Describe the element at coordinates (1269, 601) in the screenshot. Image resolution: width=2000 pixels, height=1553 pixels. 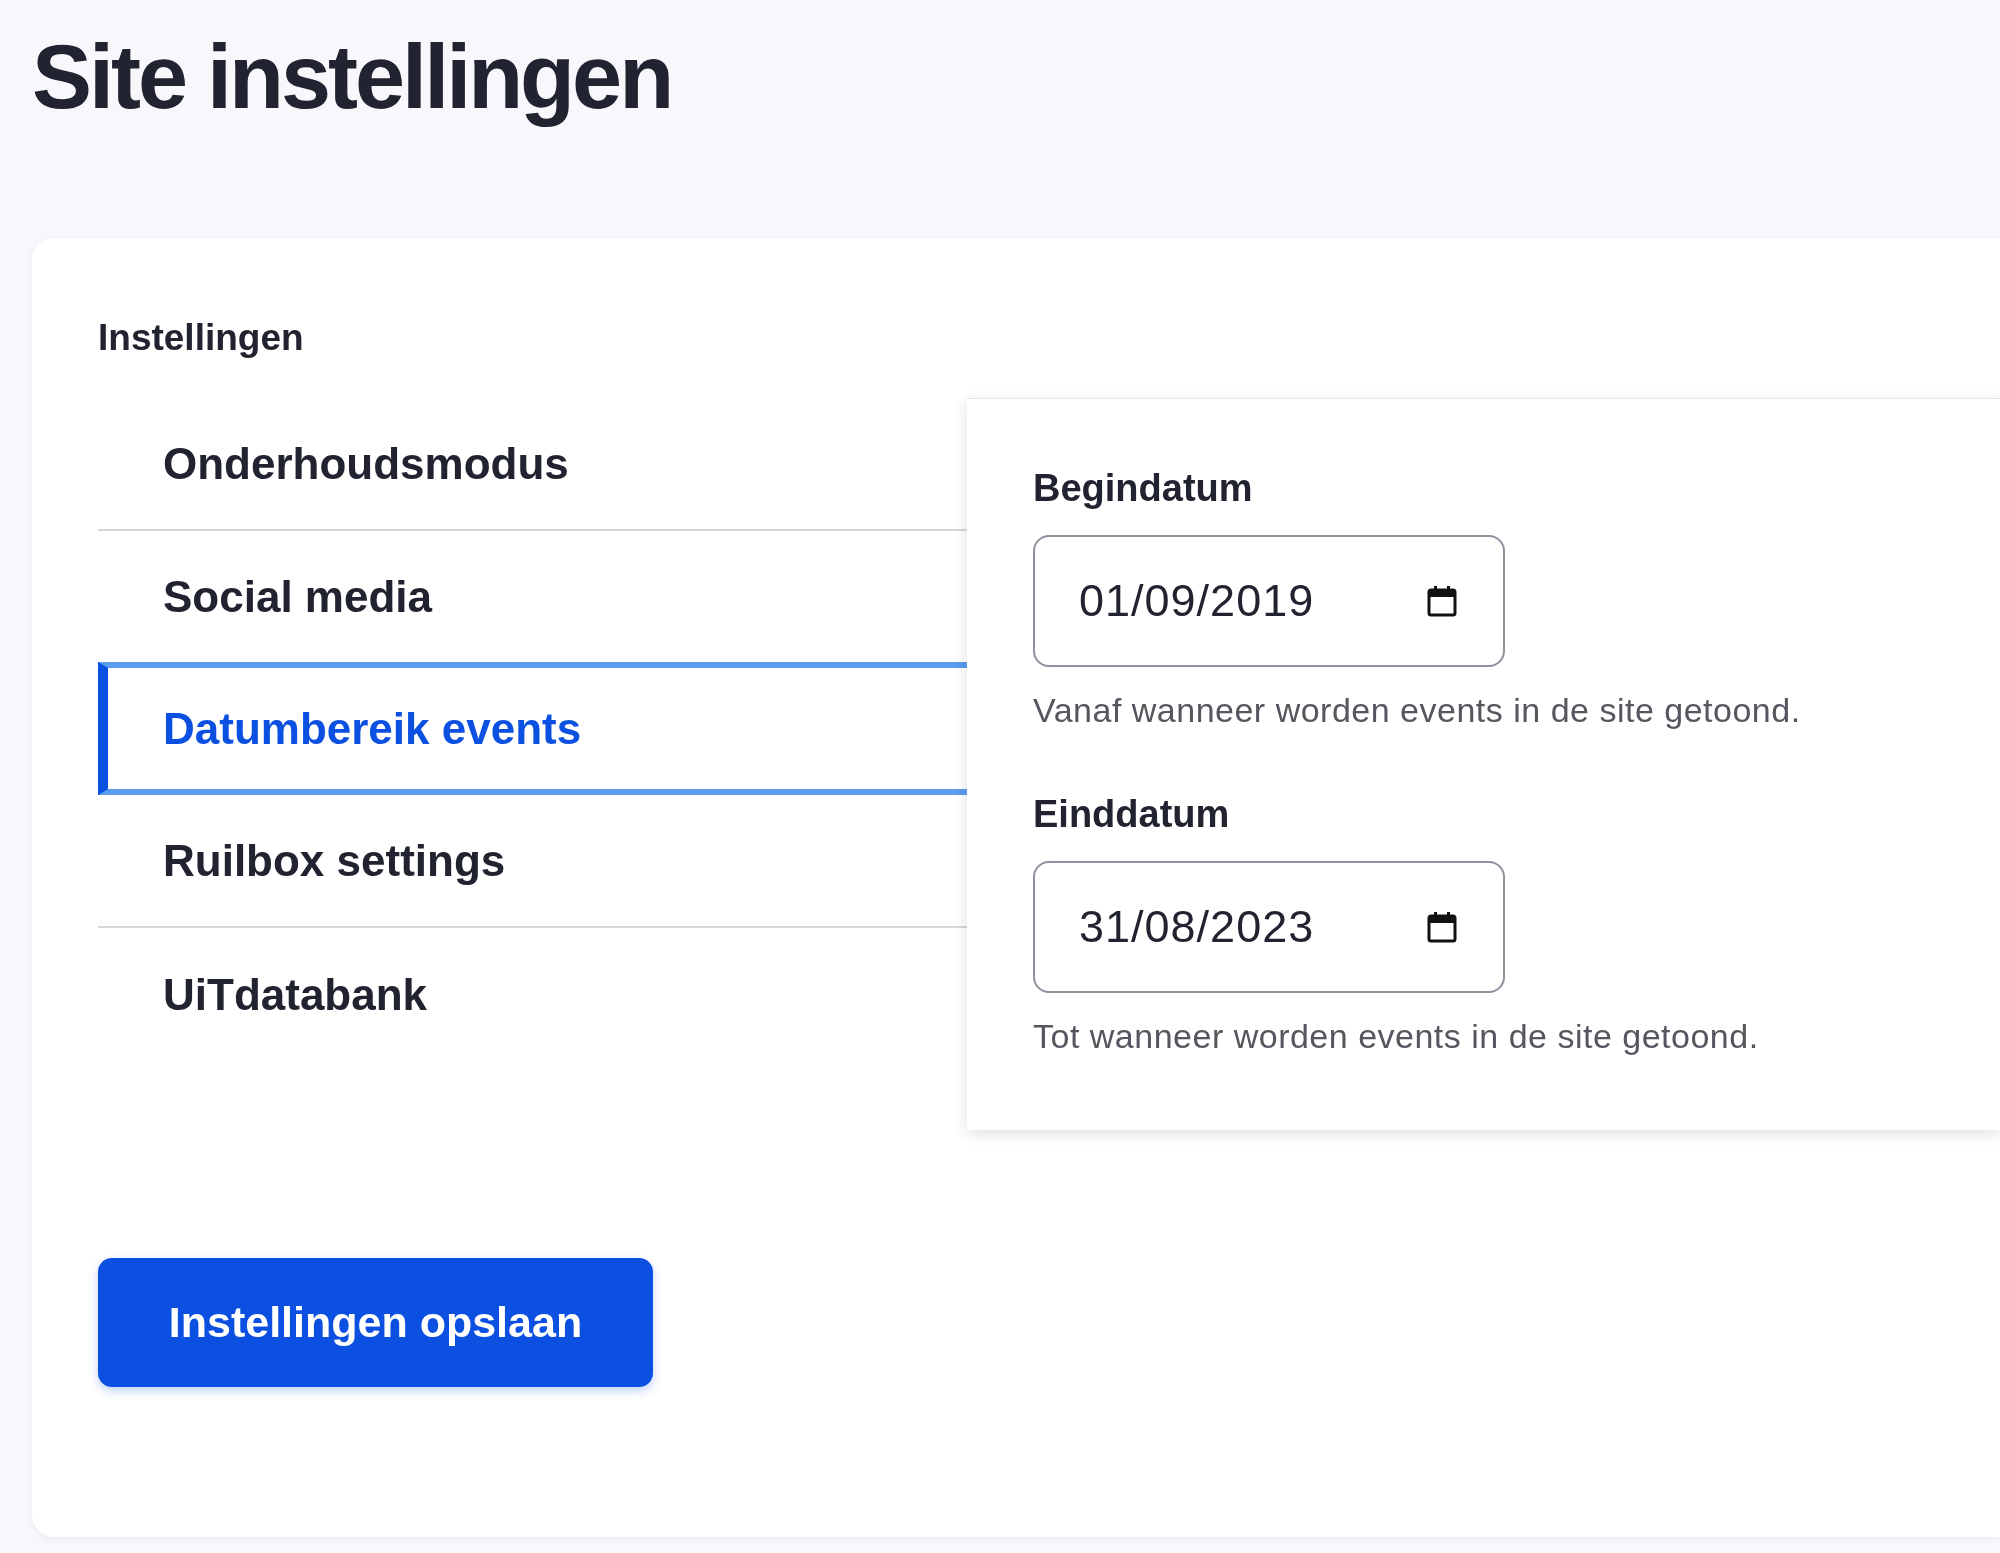
I see `date-field: 01/09/2019` at that location.